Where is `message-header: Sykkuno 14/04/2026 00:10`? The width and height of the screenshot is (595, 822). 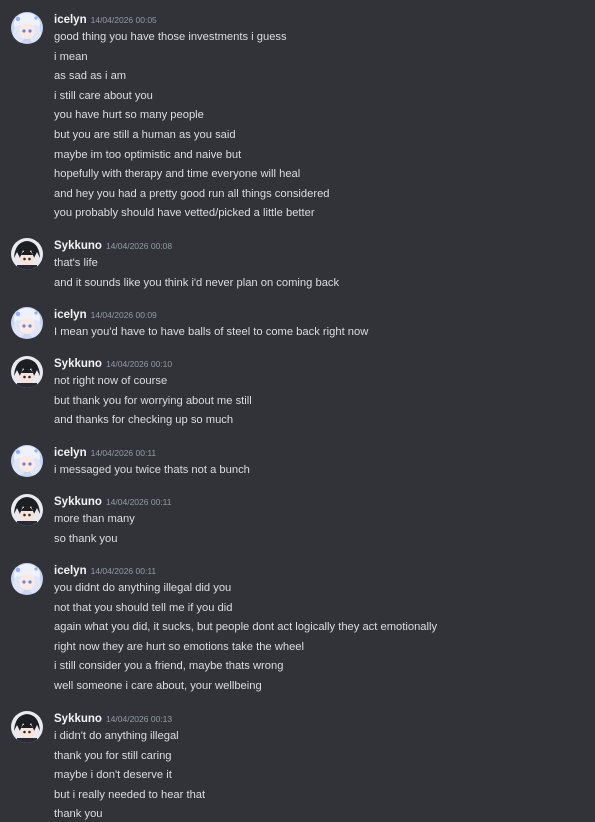 message-header: Sykkuno 14/04/2026 00:10 is located at coordinates (113, 363).